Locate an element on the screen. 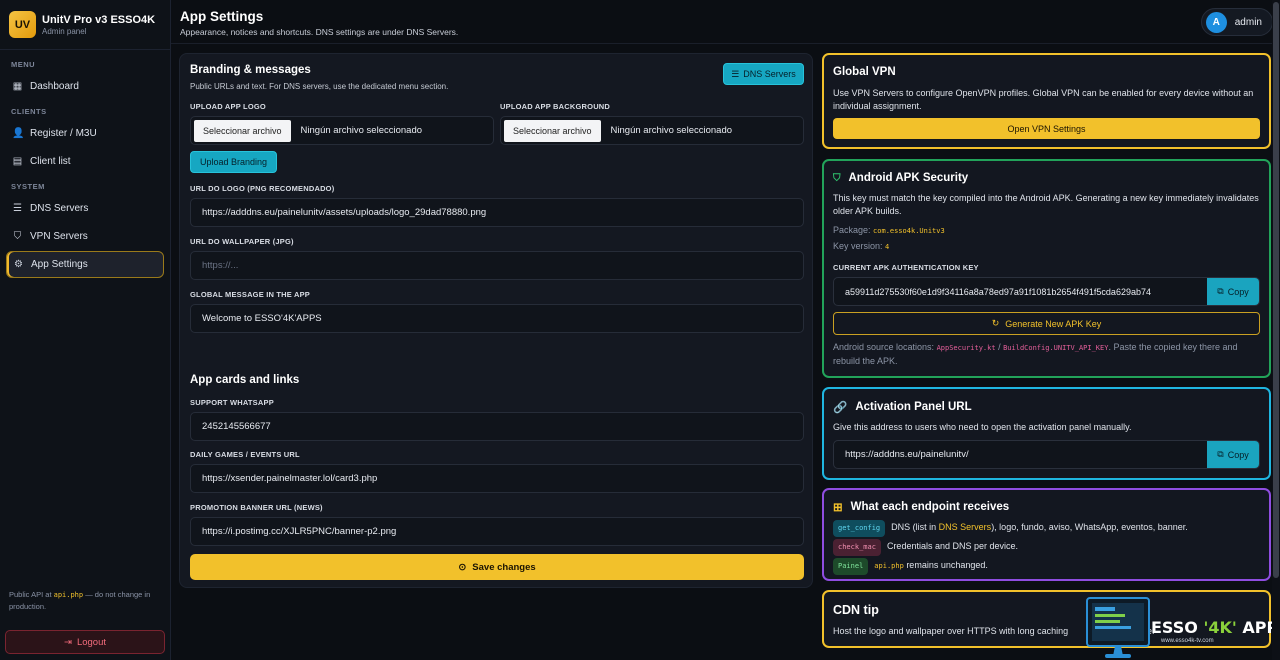 The width and height of the screenshot is (1280, 660). watermark-url: www.esso4k-tv.com is located at coordinates (1187, 641).